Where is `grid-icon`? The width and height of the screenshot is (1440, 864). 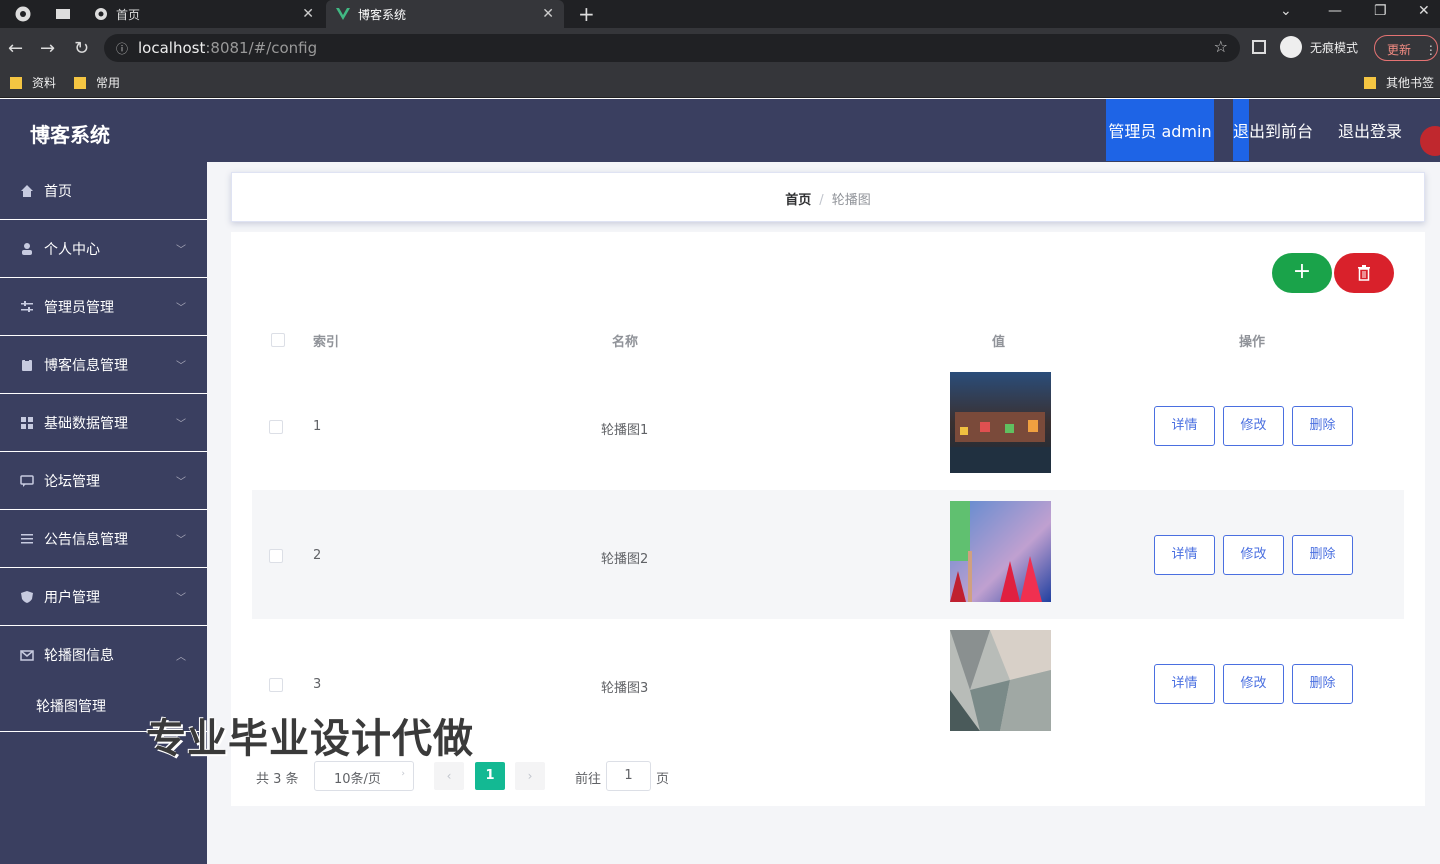 grid-icon is located at coordinates (27, 422).